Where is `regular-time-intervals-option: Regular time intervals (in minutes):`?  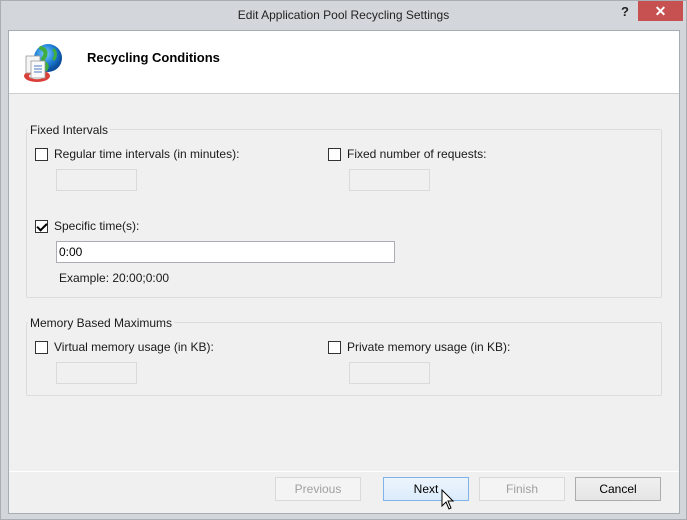 regular-time-intervals-option: Regular time intervals (in minutes): is located at coordinates (137, 154).